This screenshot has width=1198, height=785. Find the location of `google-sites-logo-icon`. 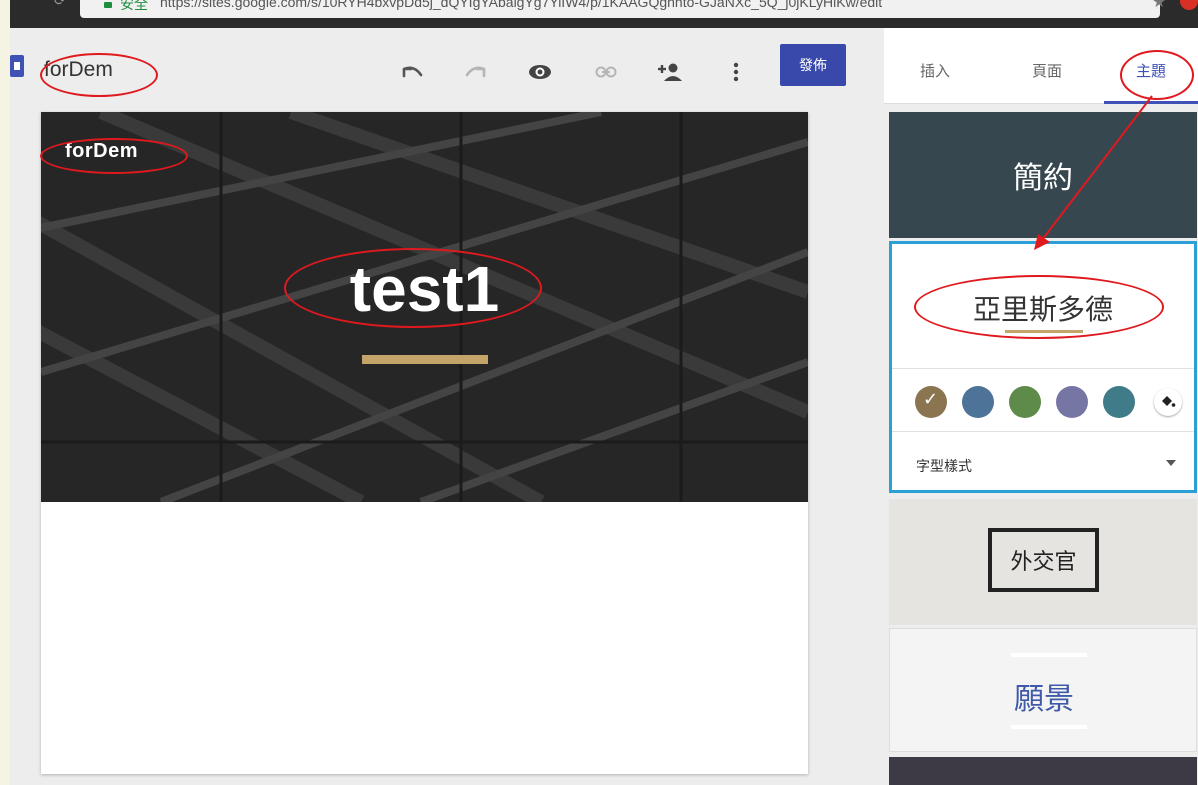

google-sites-logo-icon is located at coordinates (17, 66).